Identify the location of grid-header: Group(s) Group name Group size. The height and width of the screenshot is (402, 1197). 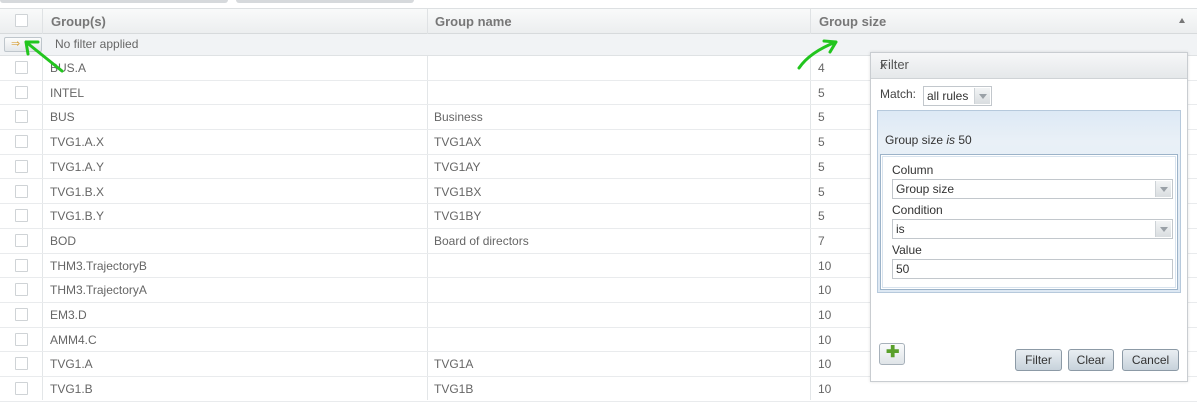
(598, 21).